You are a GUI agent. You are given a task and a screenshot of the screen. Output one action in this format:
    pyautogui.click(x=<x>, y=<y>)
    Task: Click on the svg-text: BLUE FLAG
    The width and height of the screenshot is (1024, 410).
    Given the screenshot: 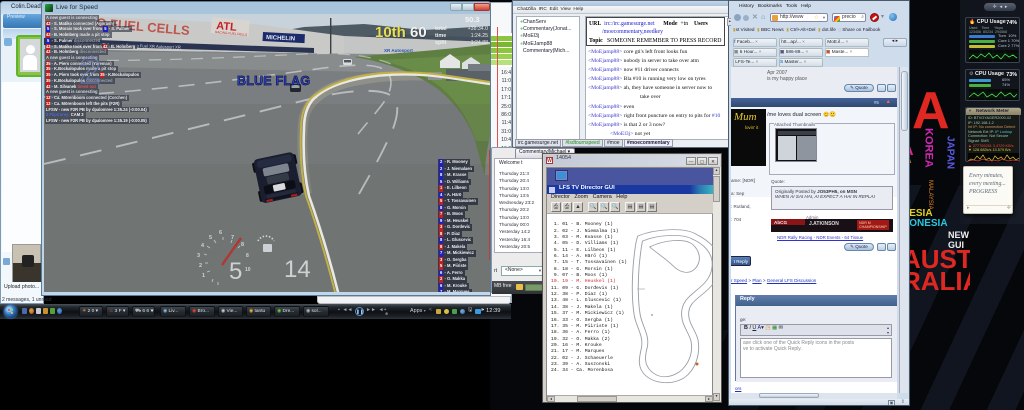 What is the action you would take?
    pyautogui.click(x=273, y=81)
    